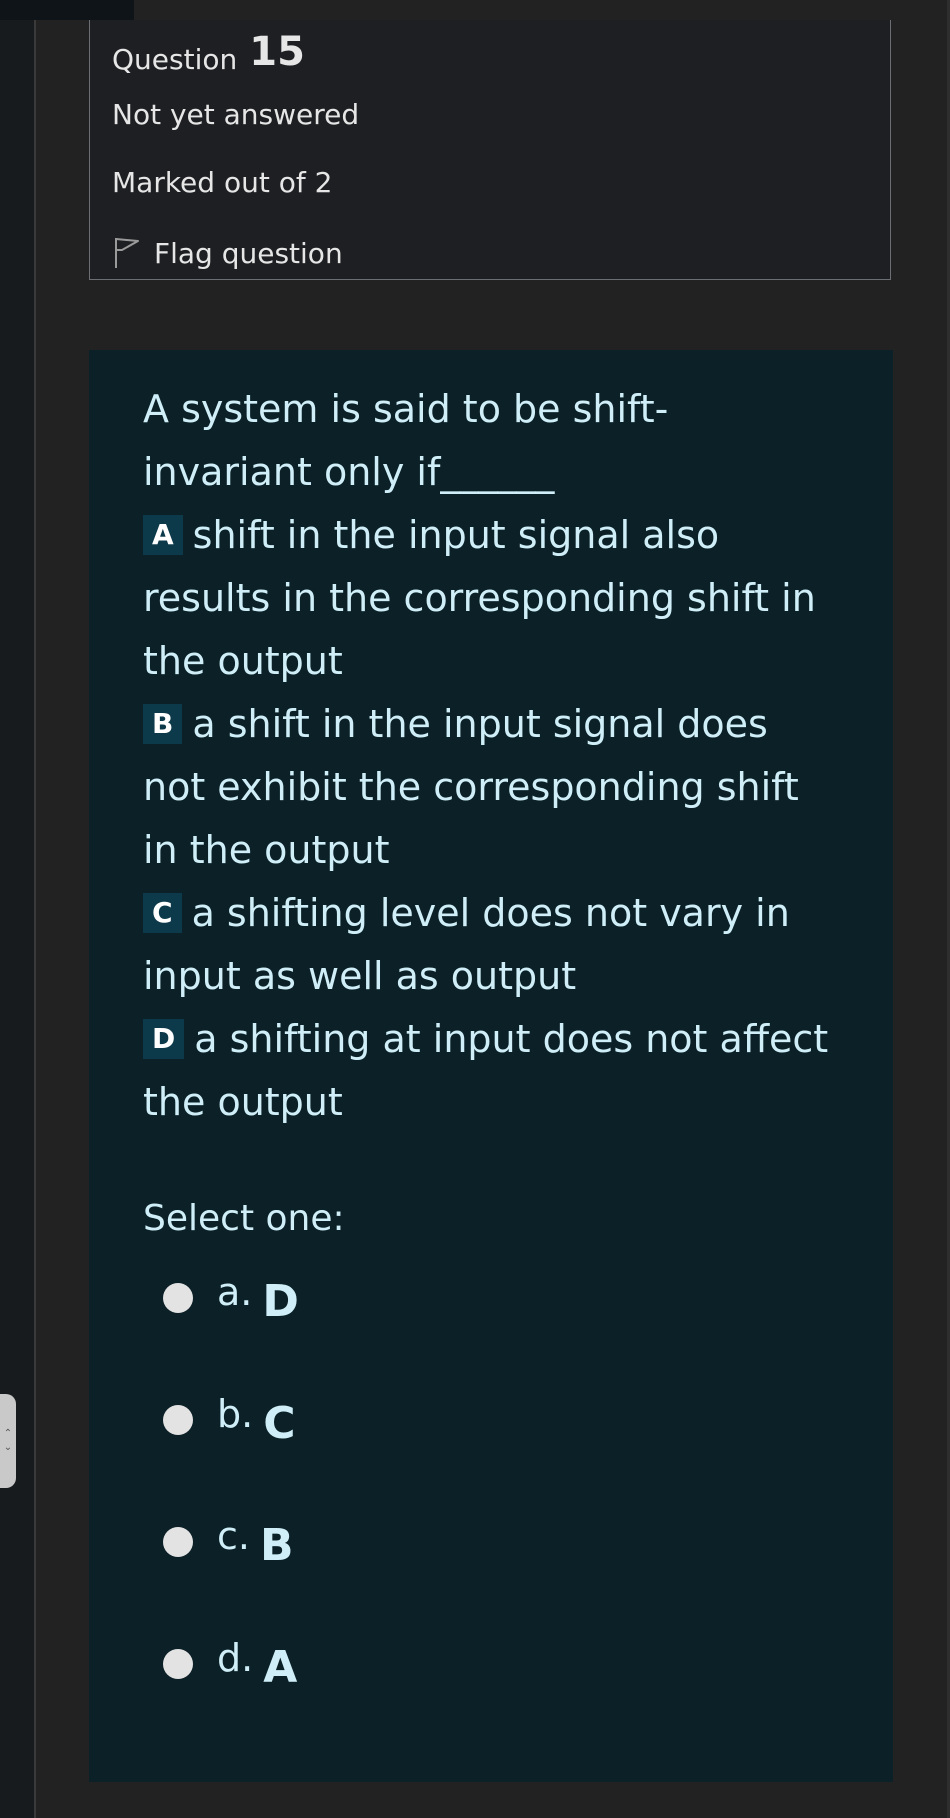 The width and height of the screenshot is (950, 1818). I want to click on option-badge-d: D, so click(164, 1039).